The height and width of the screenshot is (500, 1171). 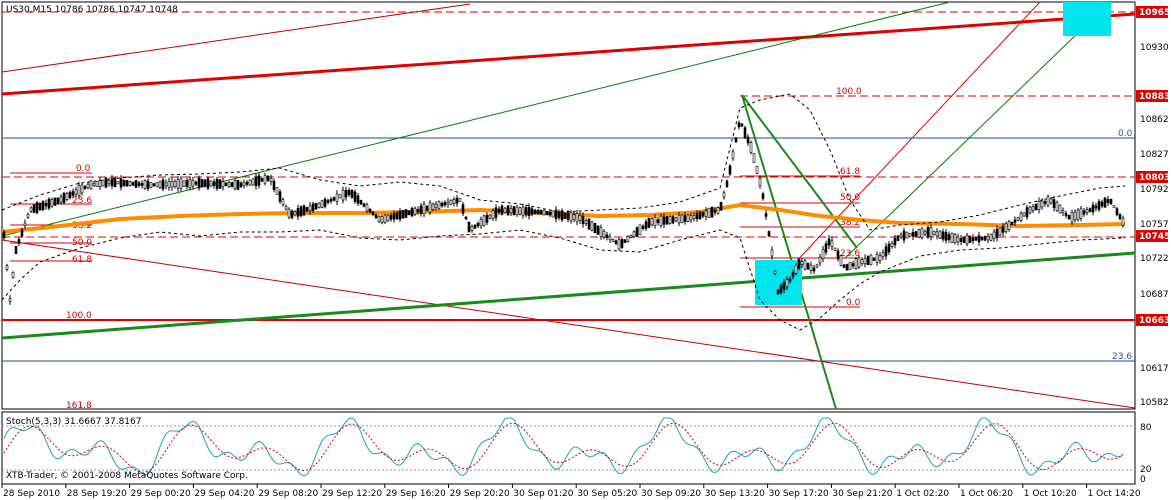 I want to click on fib-left-236: 23.6, so click(x=82, y=201).